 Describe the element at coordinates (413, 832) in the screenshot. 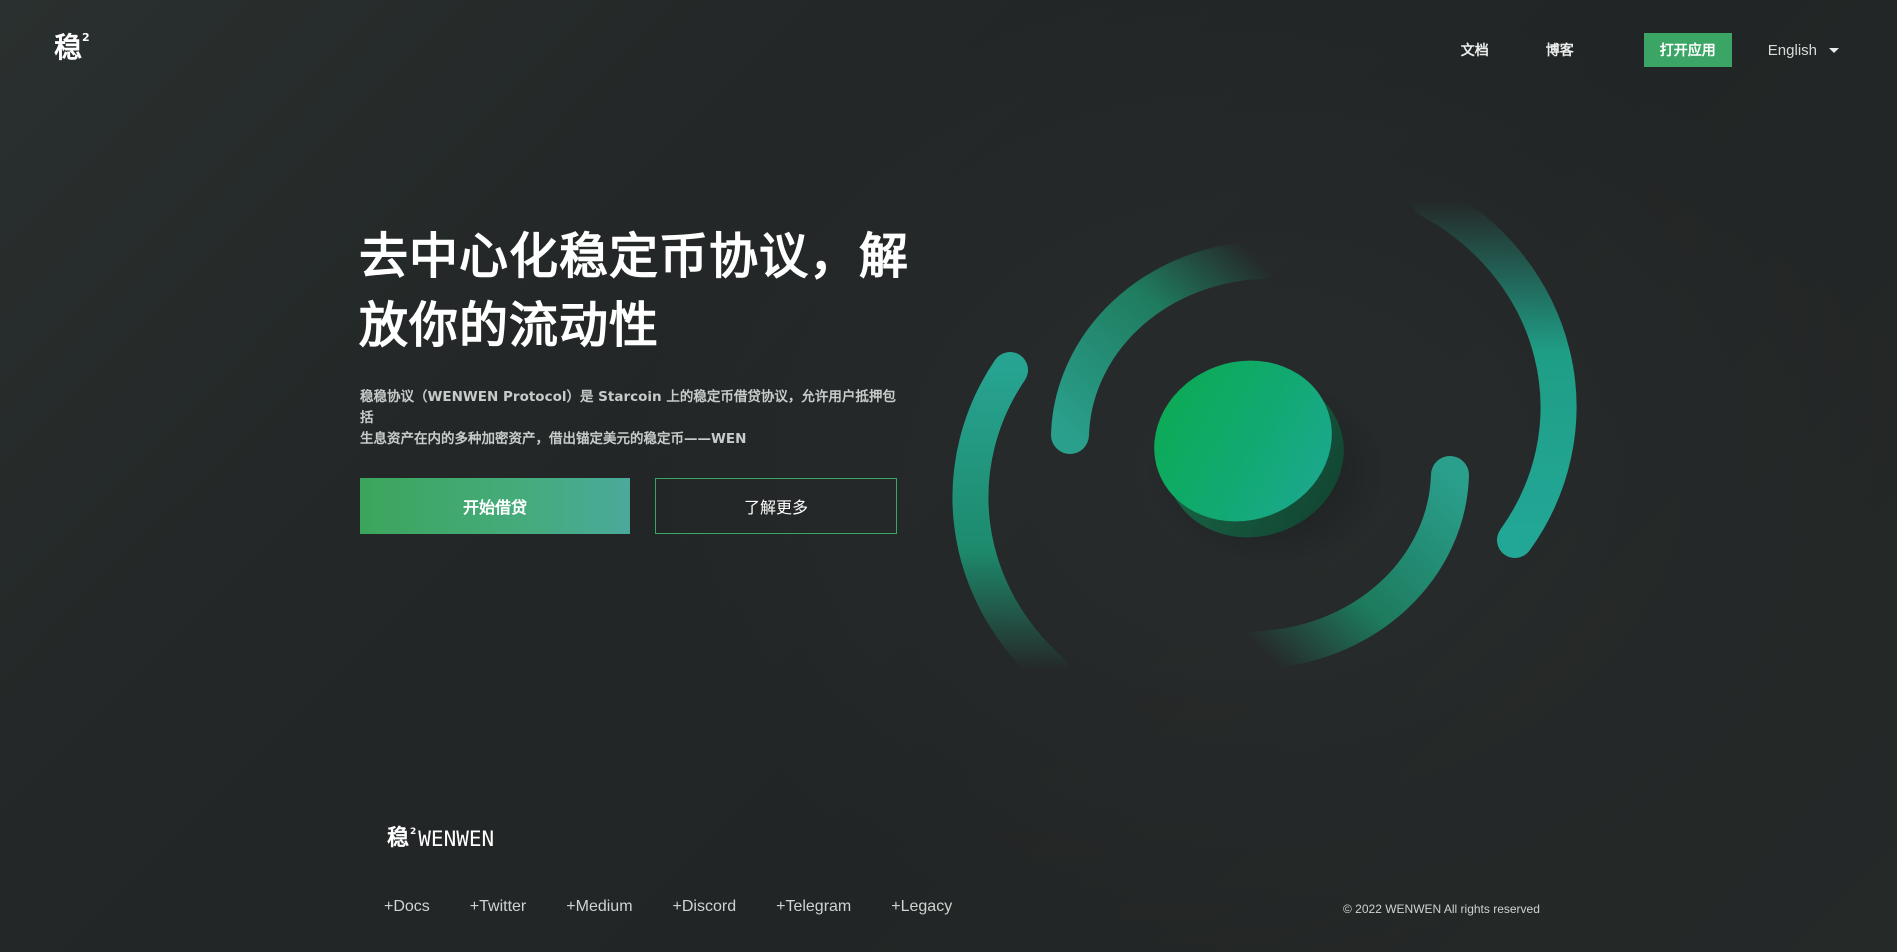

I see `footer-logo-superscript: 2` at that location.